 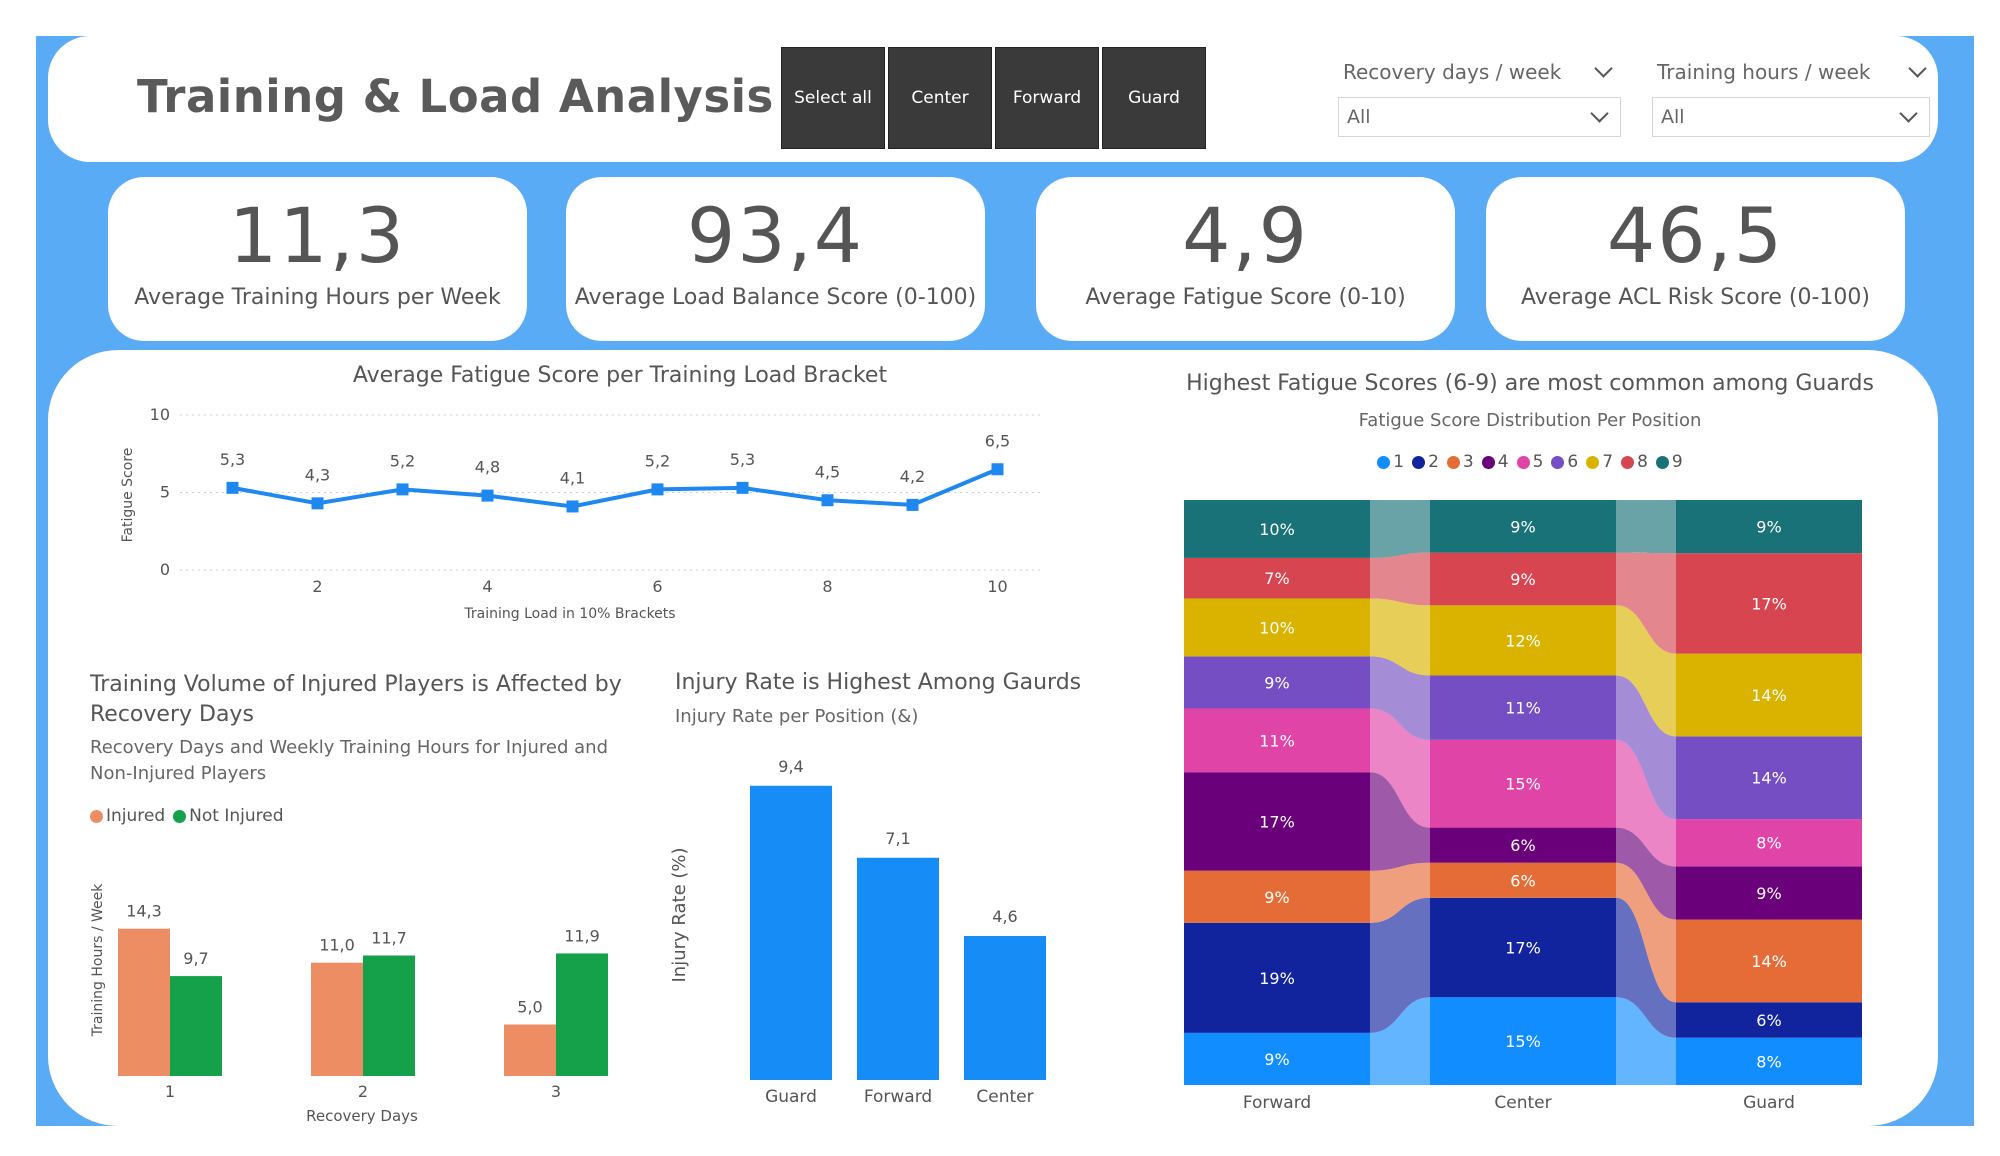 What do you see at coordinates (98, 960) in the screenshot?
I see `y-axis-label: Training Hours / Week` at bounding box center [98, 960].